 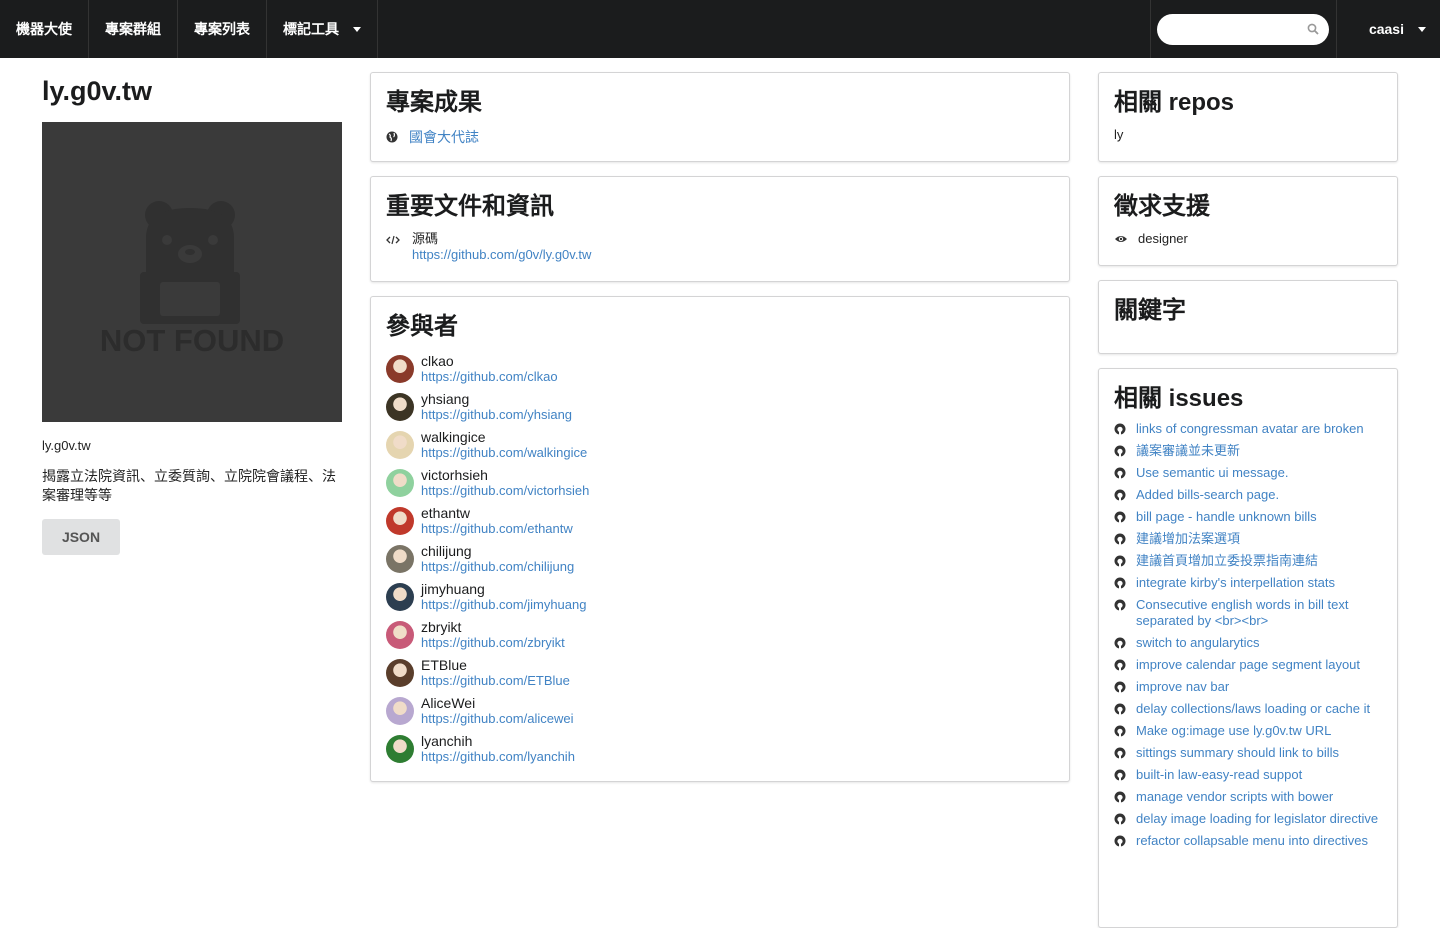 What do you see at coordinates (1198, 643) in the screenshot?
I see `issue-link: switch to angularytics` at bounding box center [1198, 643].